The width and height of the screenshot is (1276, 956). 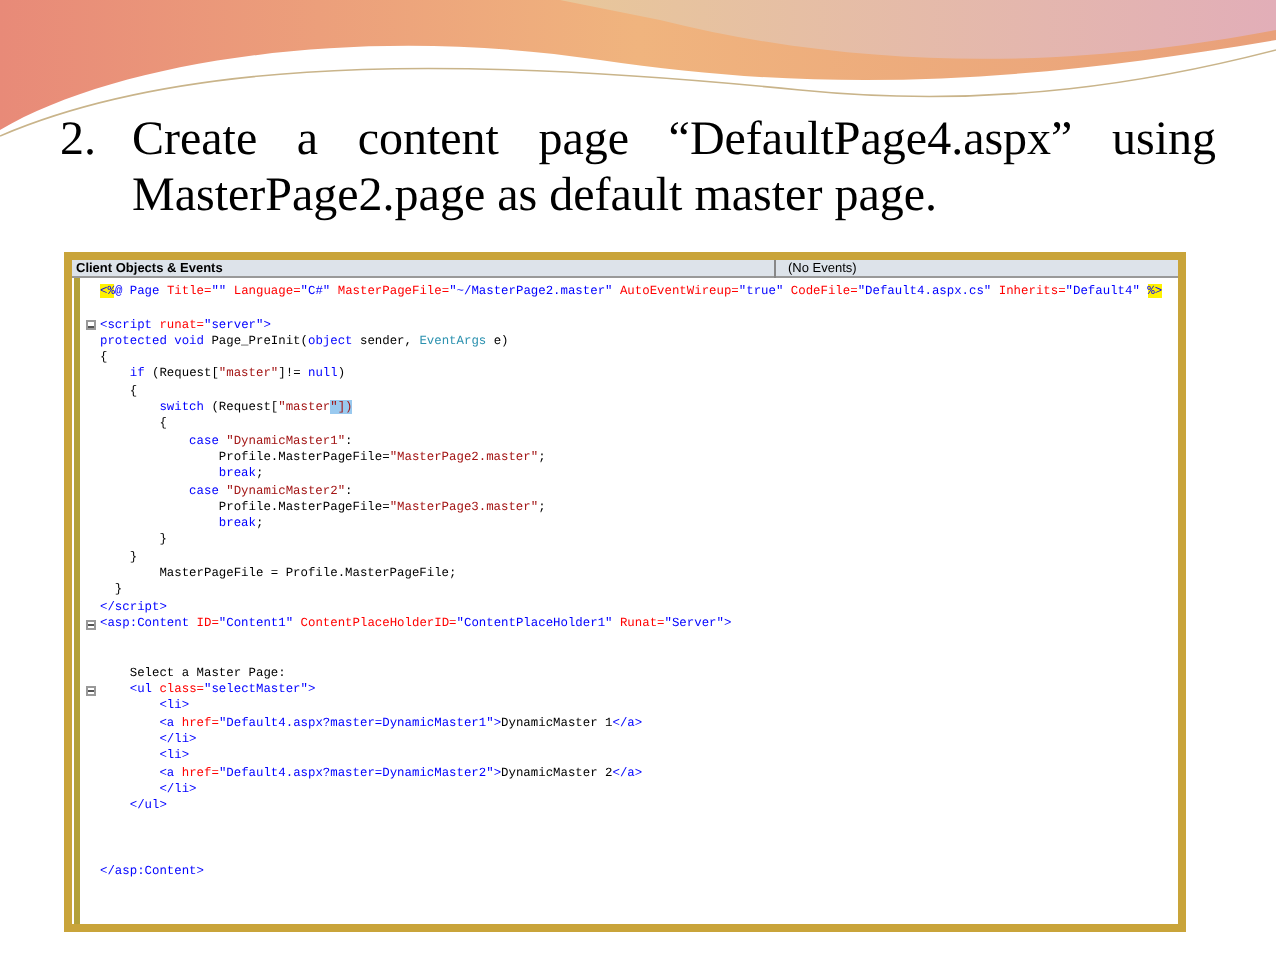 What do you see at coordinates (674, 168) in the screenshot?
I see `slide-text: Create a content page “DefaultPage4.aspx” using MasterPage2.page as default master page.` at bounding box center [674, 168].